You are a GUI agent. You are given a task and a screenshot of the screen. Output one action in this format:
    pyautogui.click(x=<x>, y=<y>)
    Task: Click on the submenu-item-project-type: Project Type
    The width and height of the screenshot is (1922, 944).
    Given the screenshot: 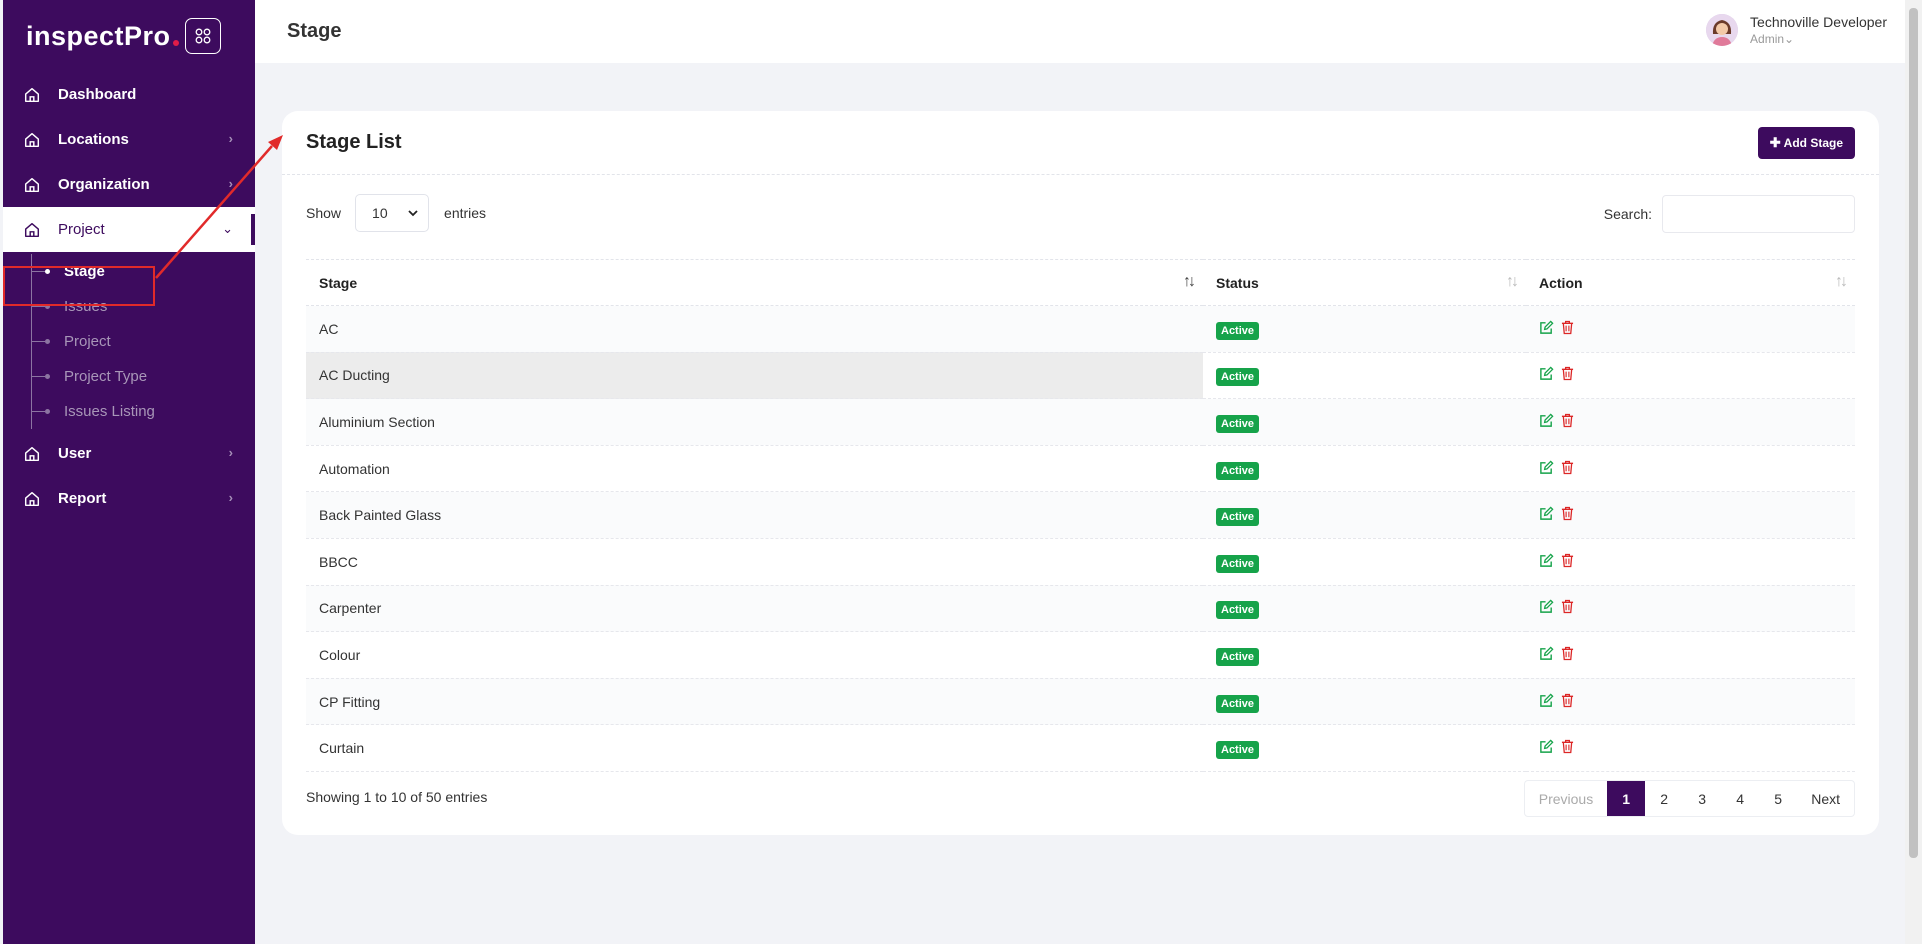 What is the action you would take?
    pyautogui.click(x=129, y=376)
    